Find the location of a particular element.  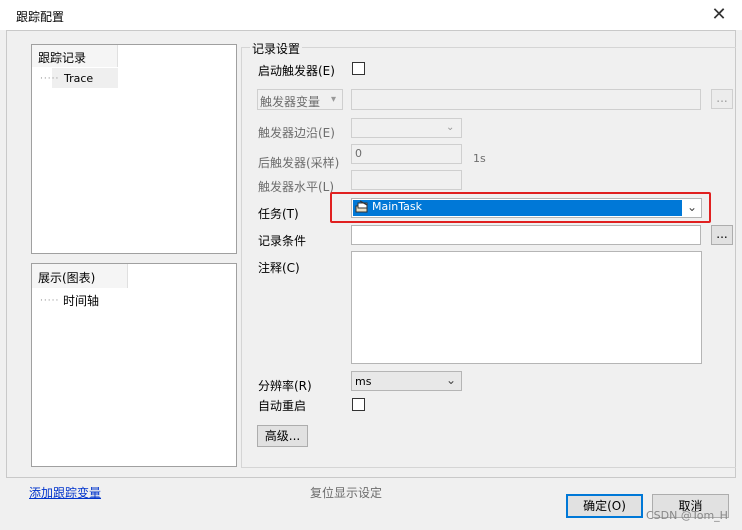

resolution-label: 分辨率(R) is located at coordinates (285, 386).